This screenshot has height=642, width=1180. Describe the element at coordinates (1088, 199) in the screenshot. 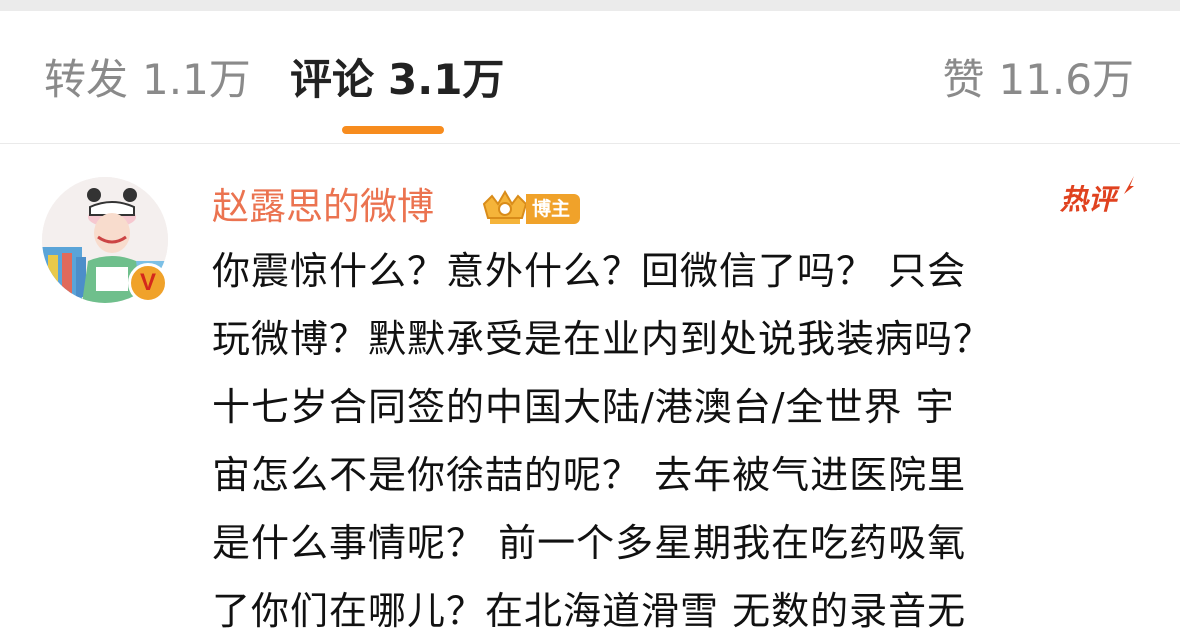

I see `hot-comment-badge: 热评` at that location.